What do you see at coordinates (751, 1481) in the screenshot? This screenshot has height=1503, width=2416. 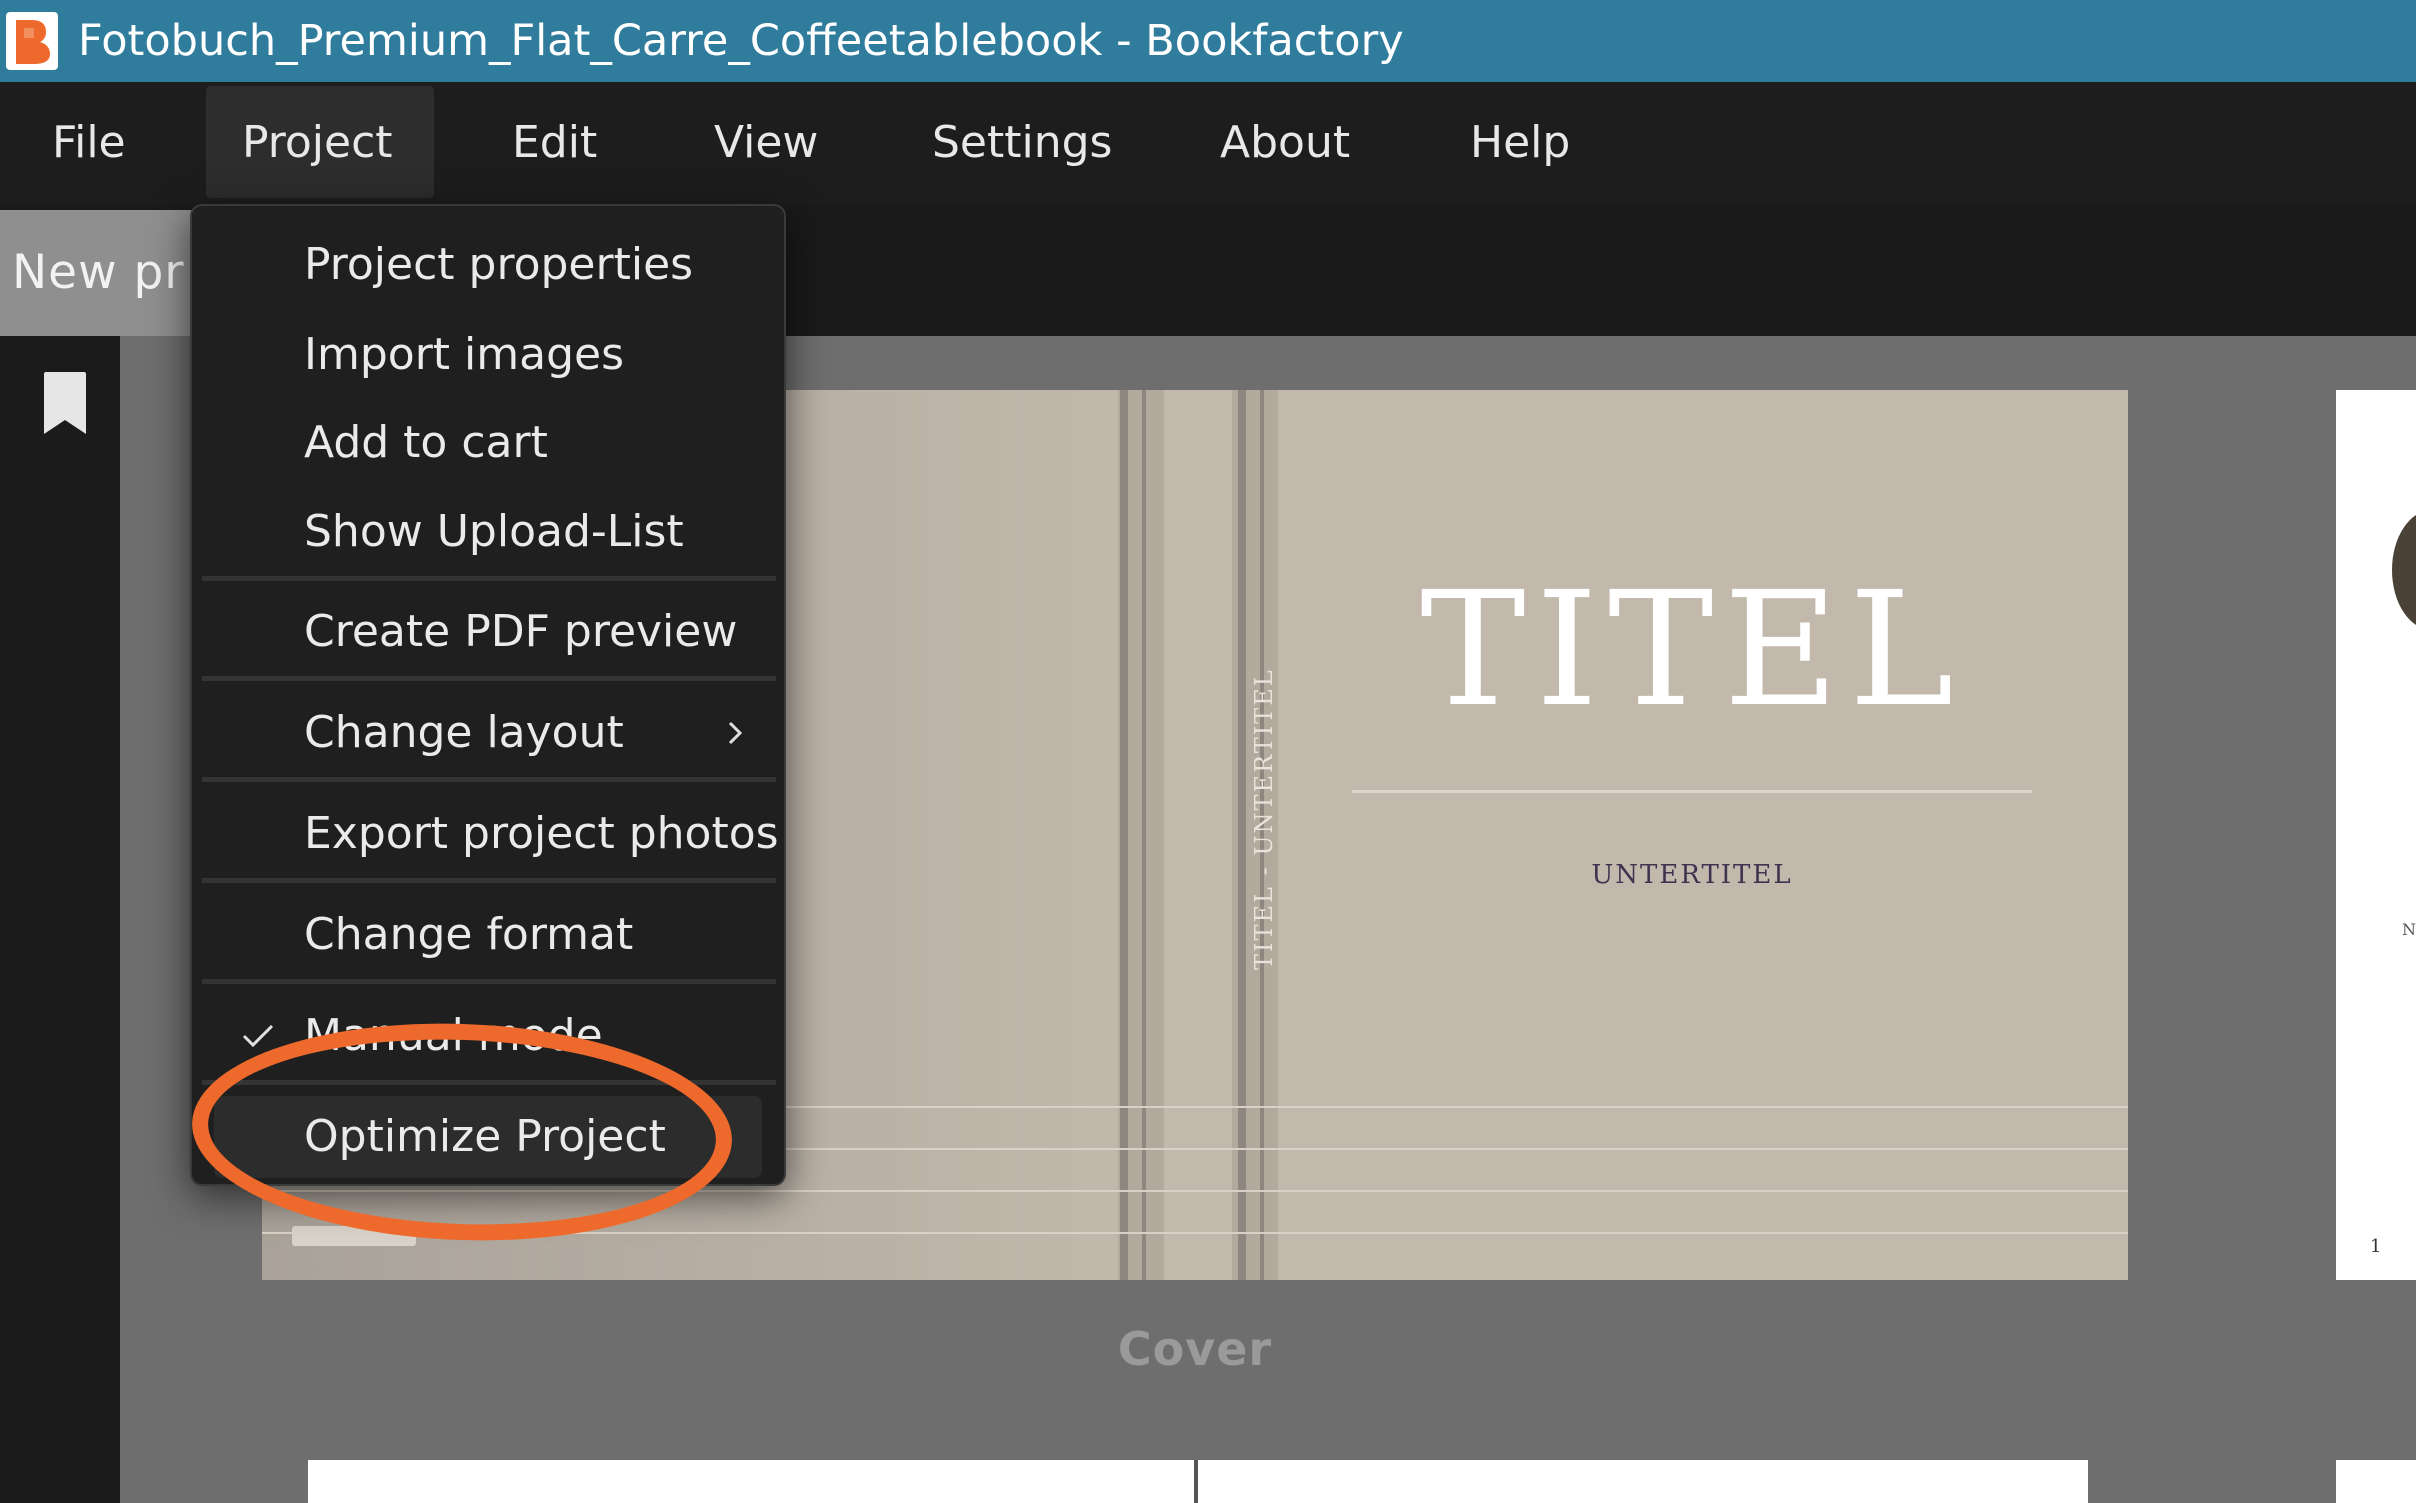 I see `next-spread-left-page` at bounding box center [751, 1481].